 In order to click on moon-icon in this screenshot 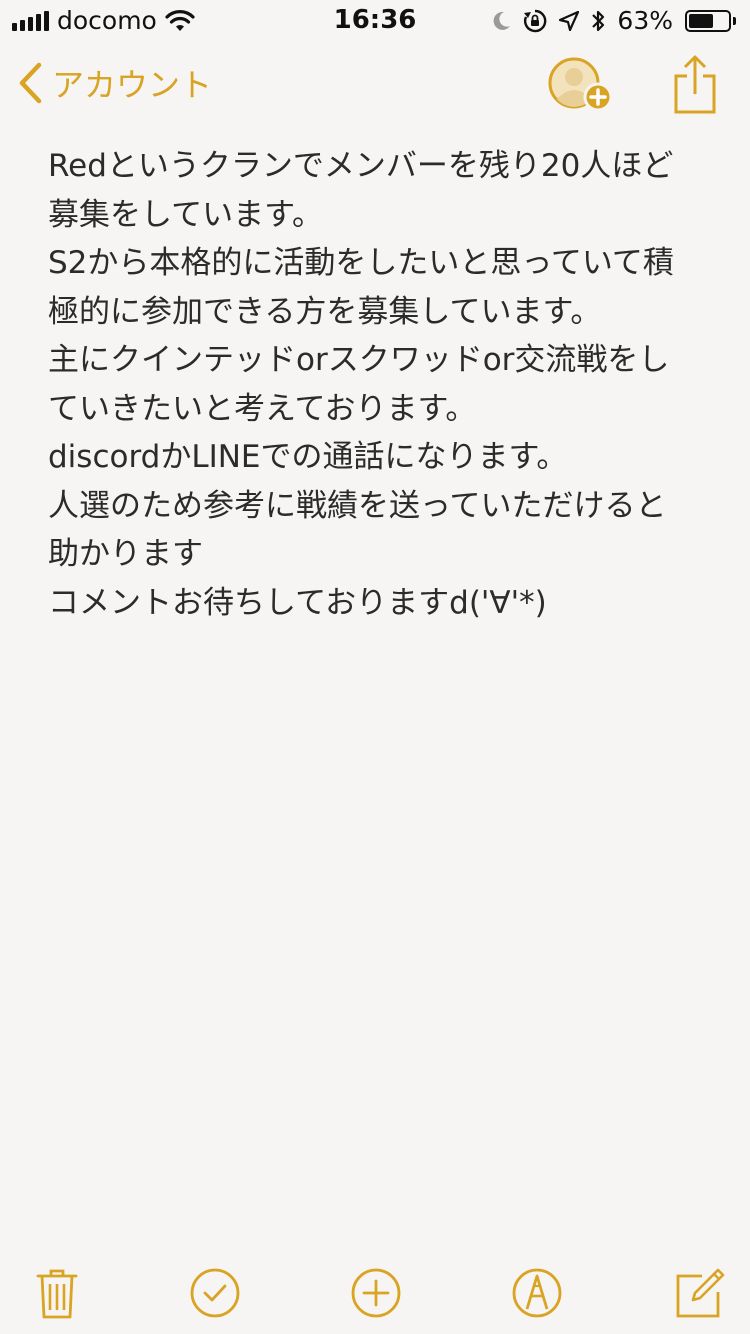, I will do `click(502, 20)`.